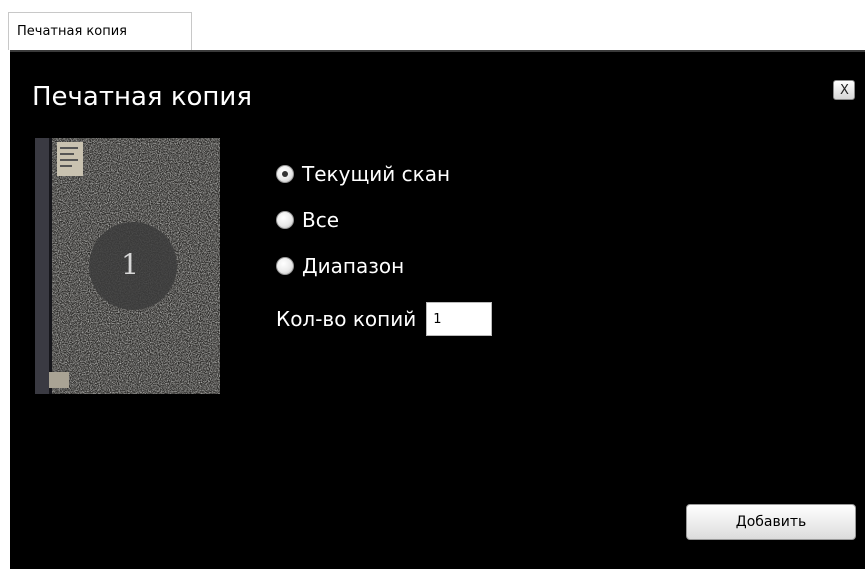 The image size is (865, 569). What do you see at coordinates (376, 174) in the screenshot?
I see `option-current-scan-label: Текущий скан` at bounding box center [376, 174].